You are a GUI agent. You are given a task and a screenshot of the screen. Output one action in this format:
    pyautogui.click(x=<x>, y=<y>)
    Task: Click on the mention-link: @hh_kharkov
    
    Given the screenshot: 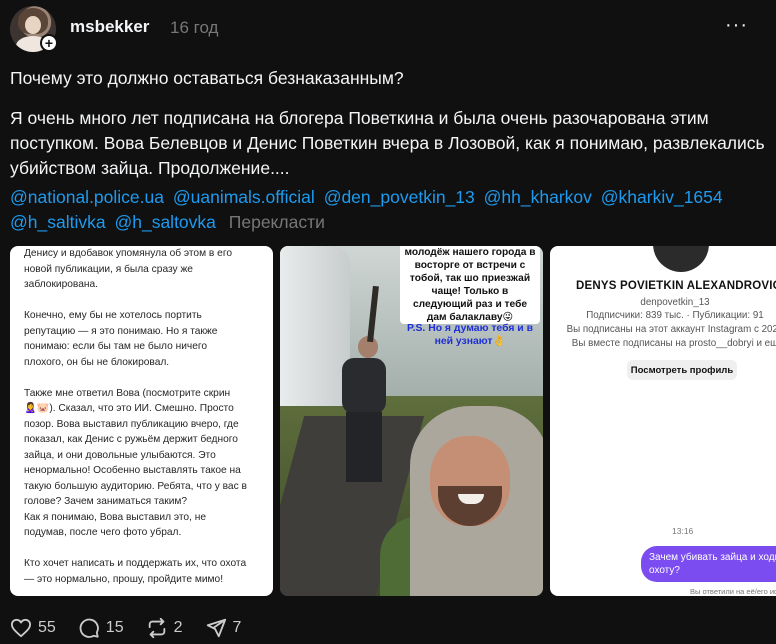 What is the action you would take?
    pyautogui.click(x=538, y=197)
    